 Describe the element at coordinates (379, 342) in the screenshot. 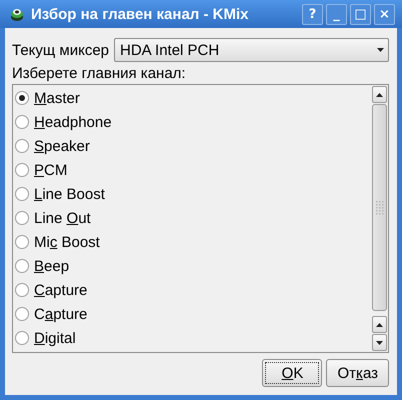

I see `scroll-down-icon` at that location.